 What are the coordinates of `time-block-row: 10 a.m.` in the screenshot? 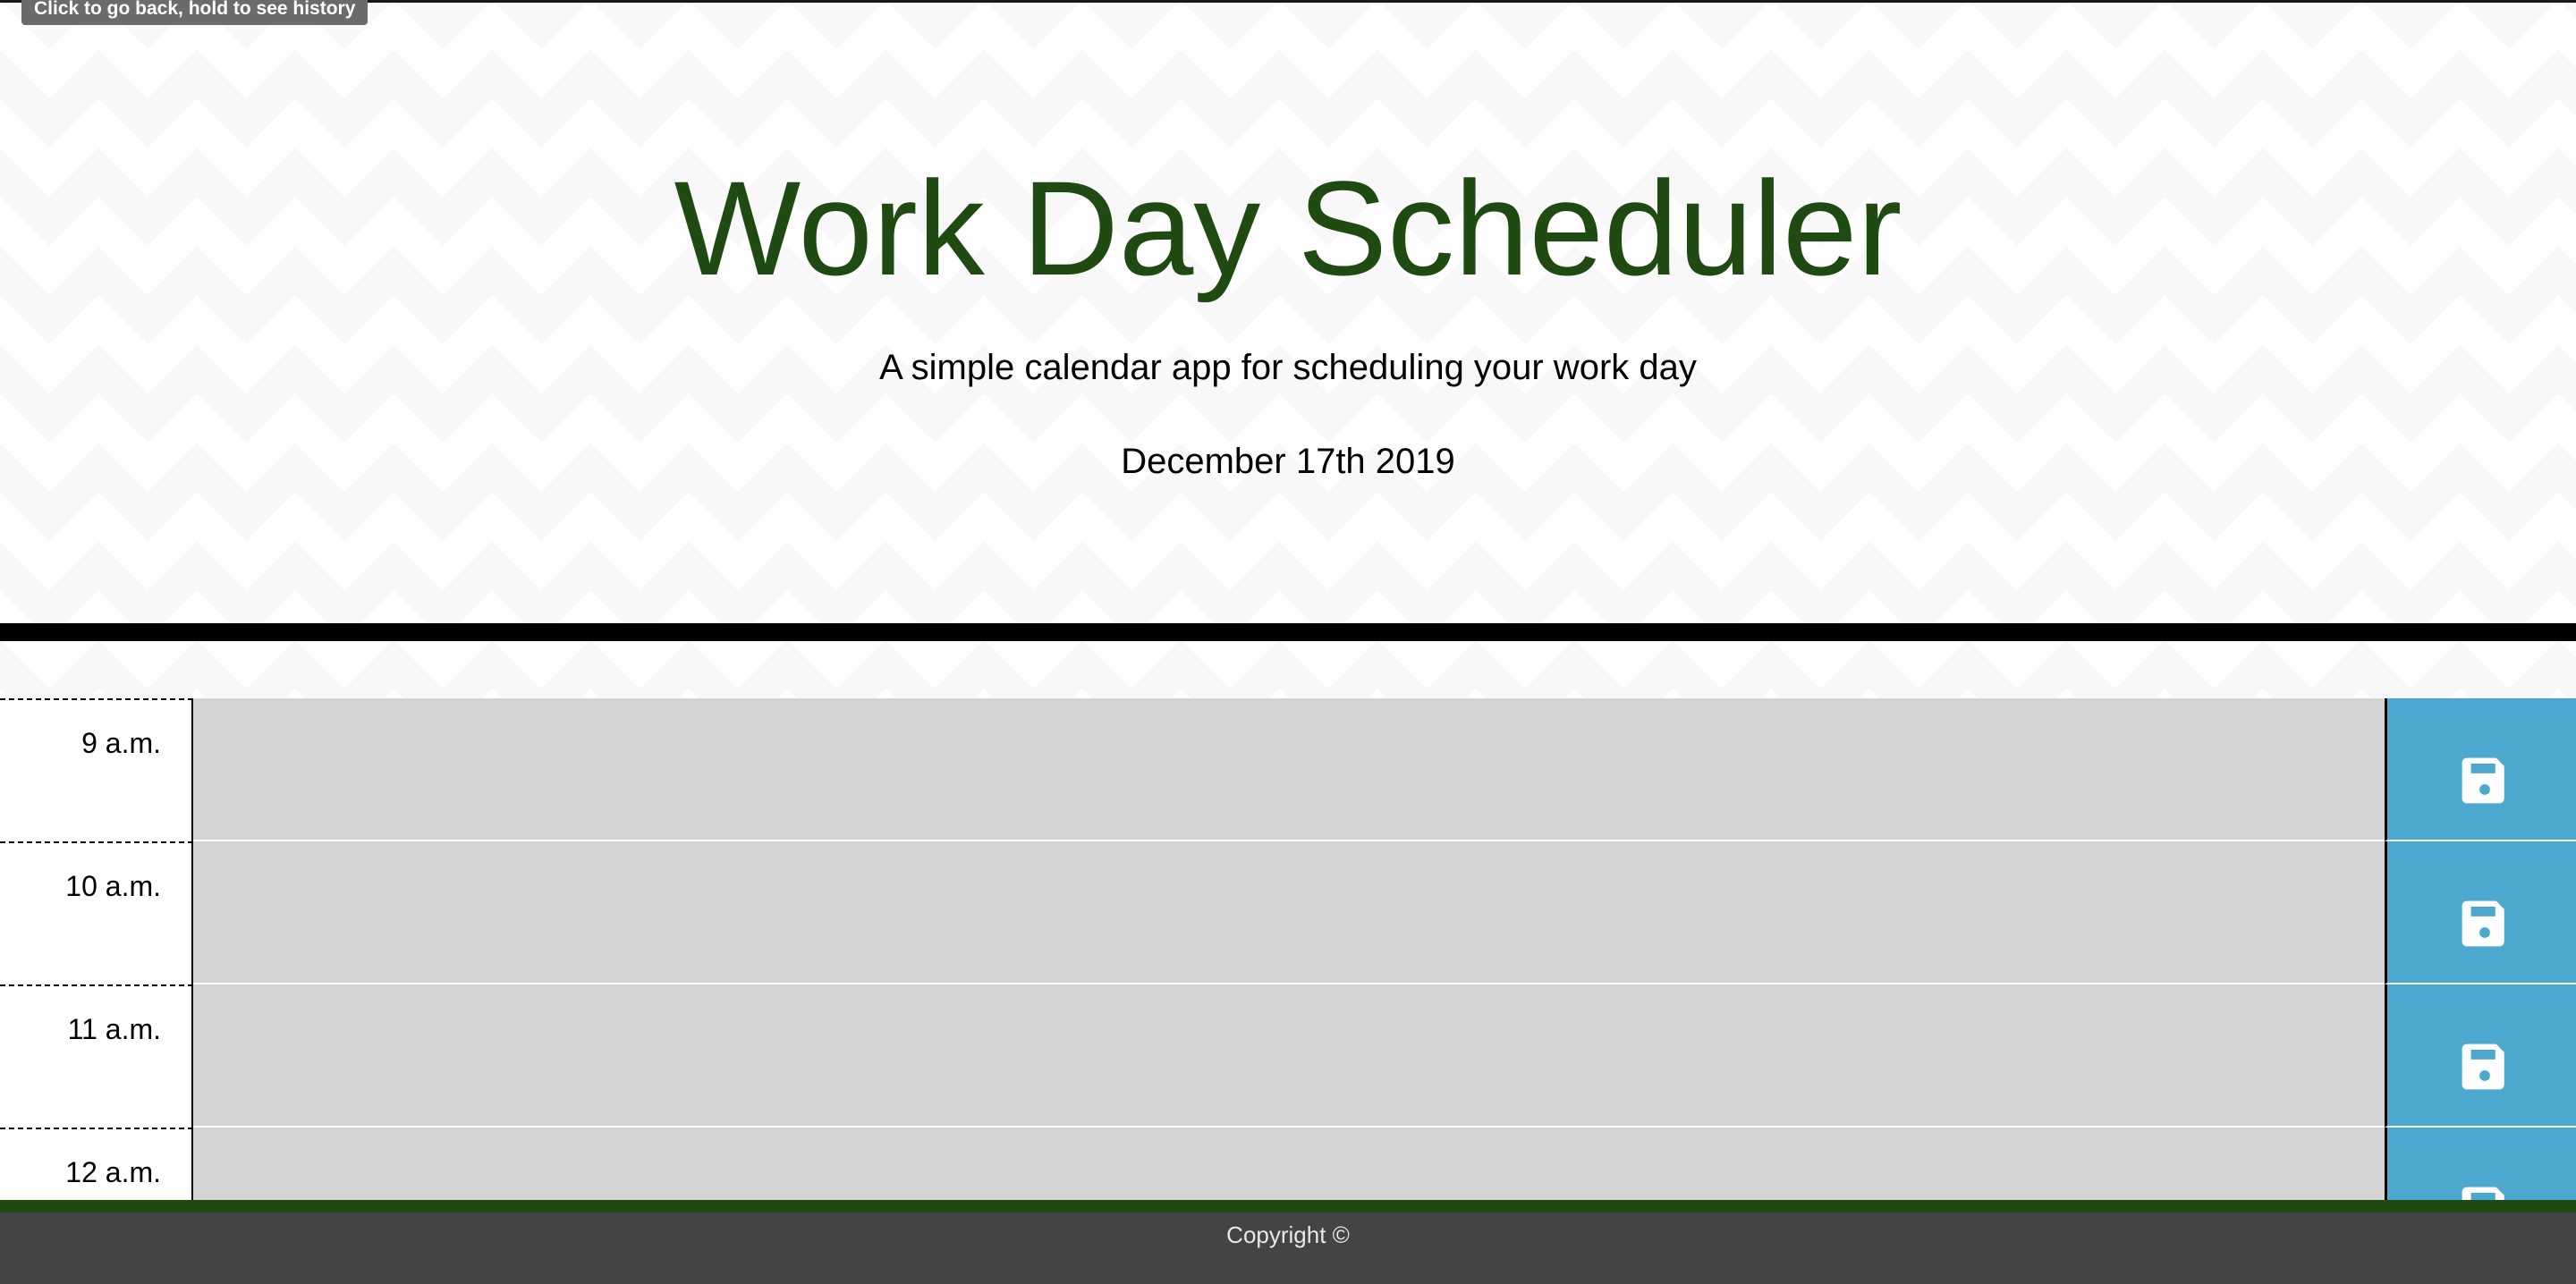 It's located at (1288, 913).